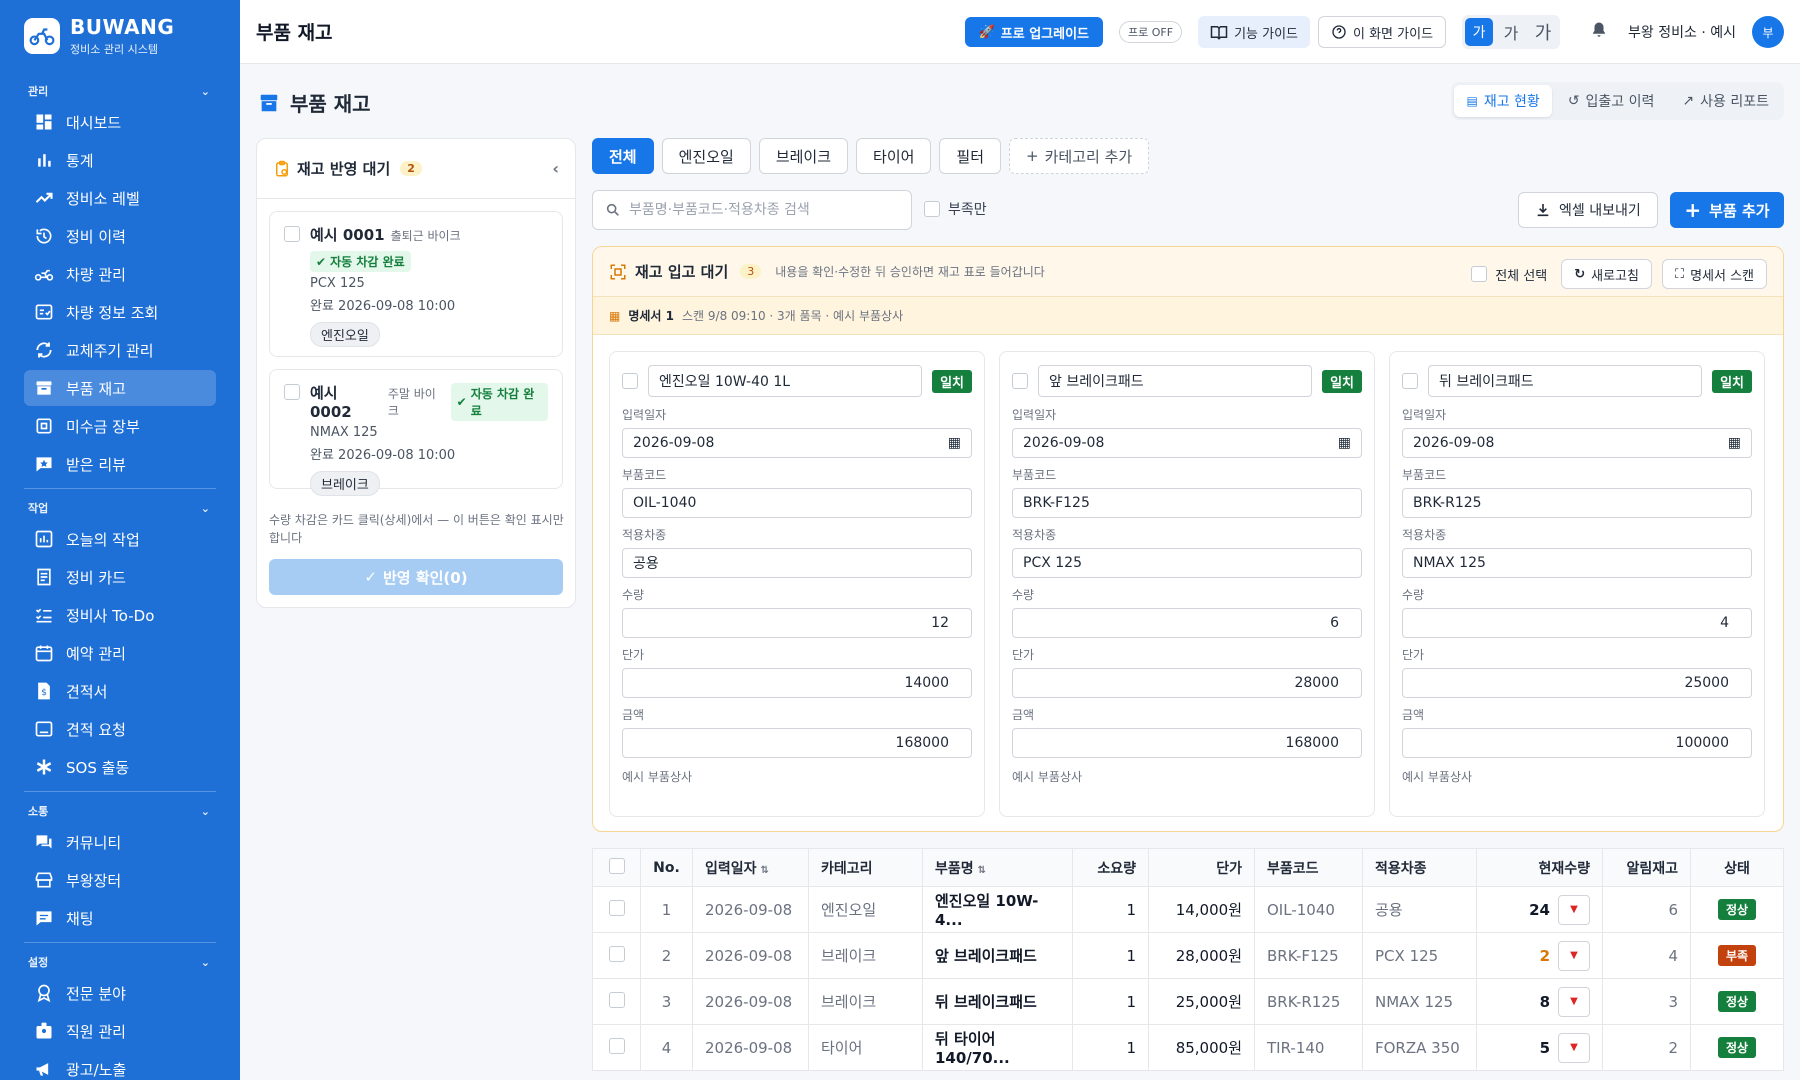 Image resolution: width=1800 pixels, height=1080 pixels. I want to click on amount-input: 100000, so click(1577, 743).